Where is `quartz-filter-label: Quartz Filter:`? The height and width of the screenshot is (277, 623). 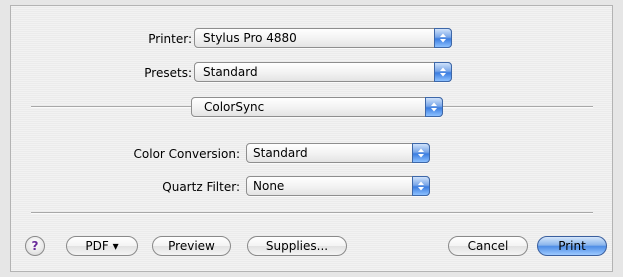
quartz-filter-label: Quartz Filter: is located at coordinates (201, 187).